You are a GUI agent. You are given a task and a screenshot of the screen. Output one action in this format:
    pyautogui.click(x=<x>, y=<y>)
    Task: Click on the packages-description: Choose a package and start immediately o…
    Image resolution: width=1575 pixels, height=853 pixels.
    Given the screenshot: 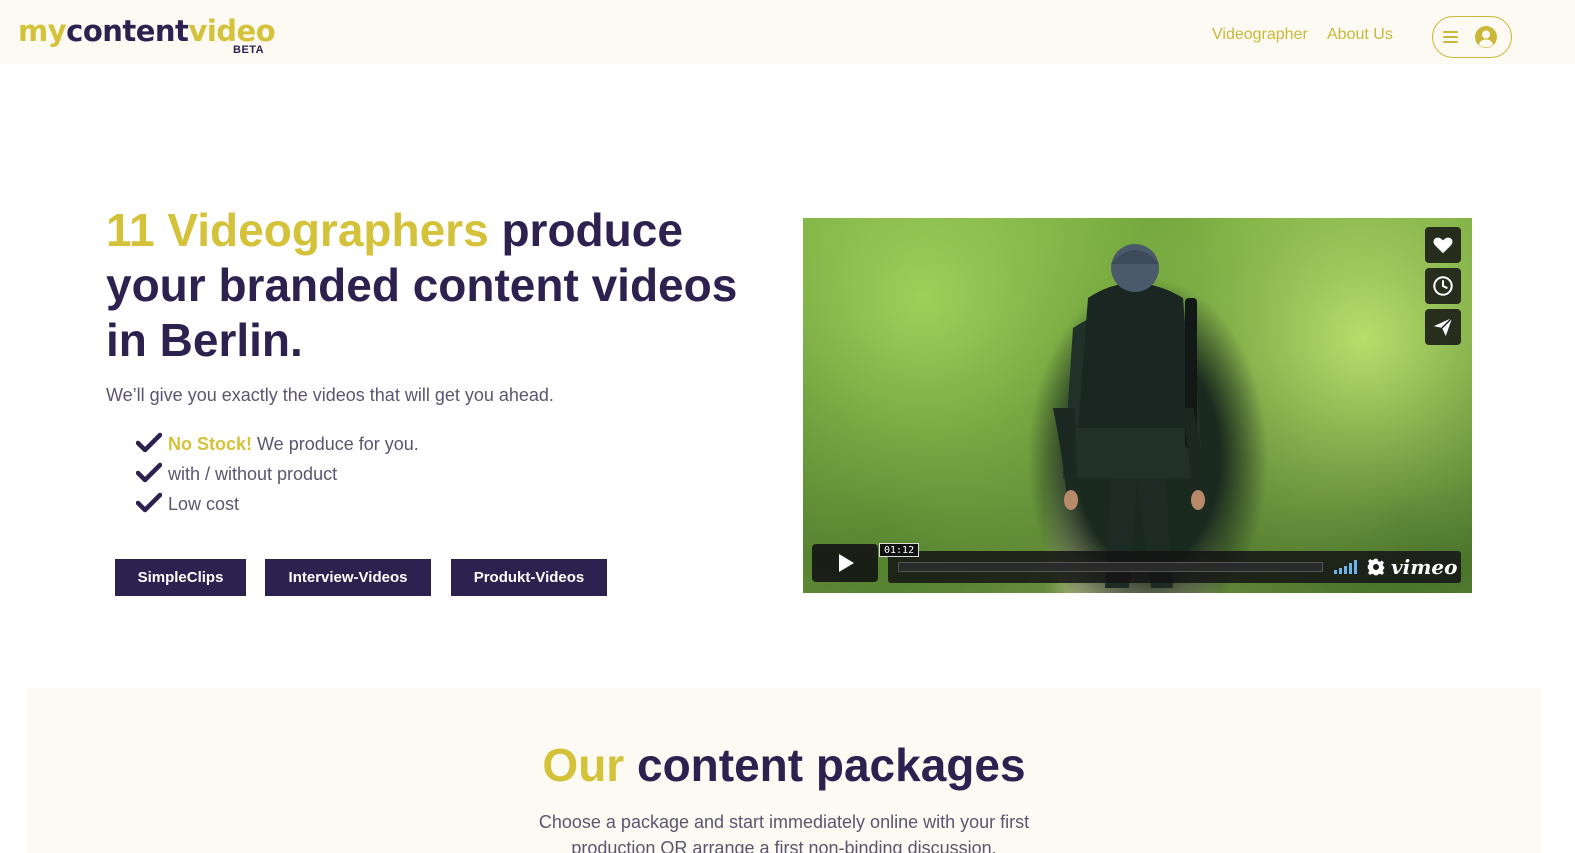 What is the action you would take?
    pyautogui.click(x=784, y=832)
    